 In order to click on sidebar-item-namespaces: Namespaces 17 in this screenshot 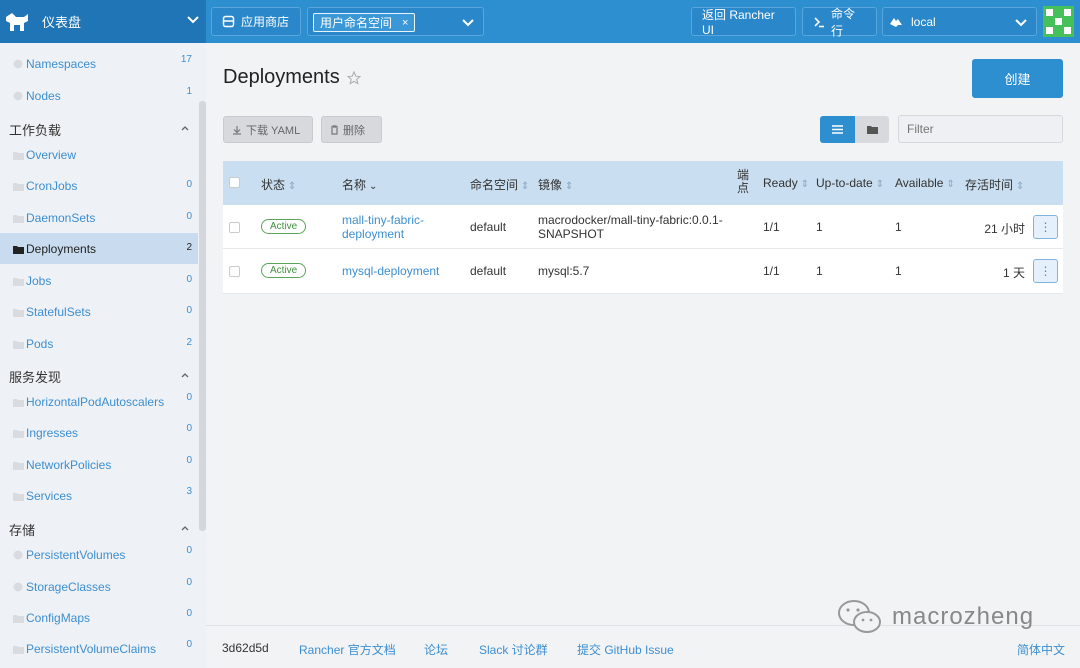, I will do `click(99, 63)`.